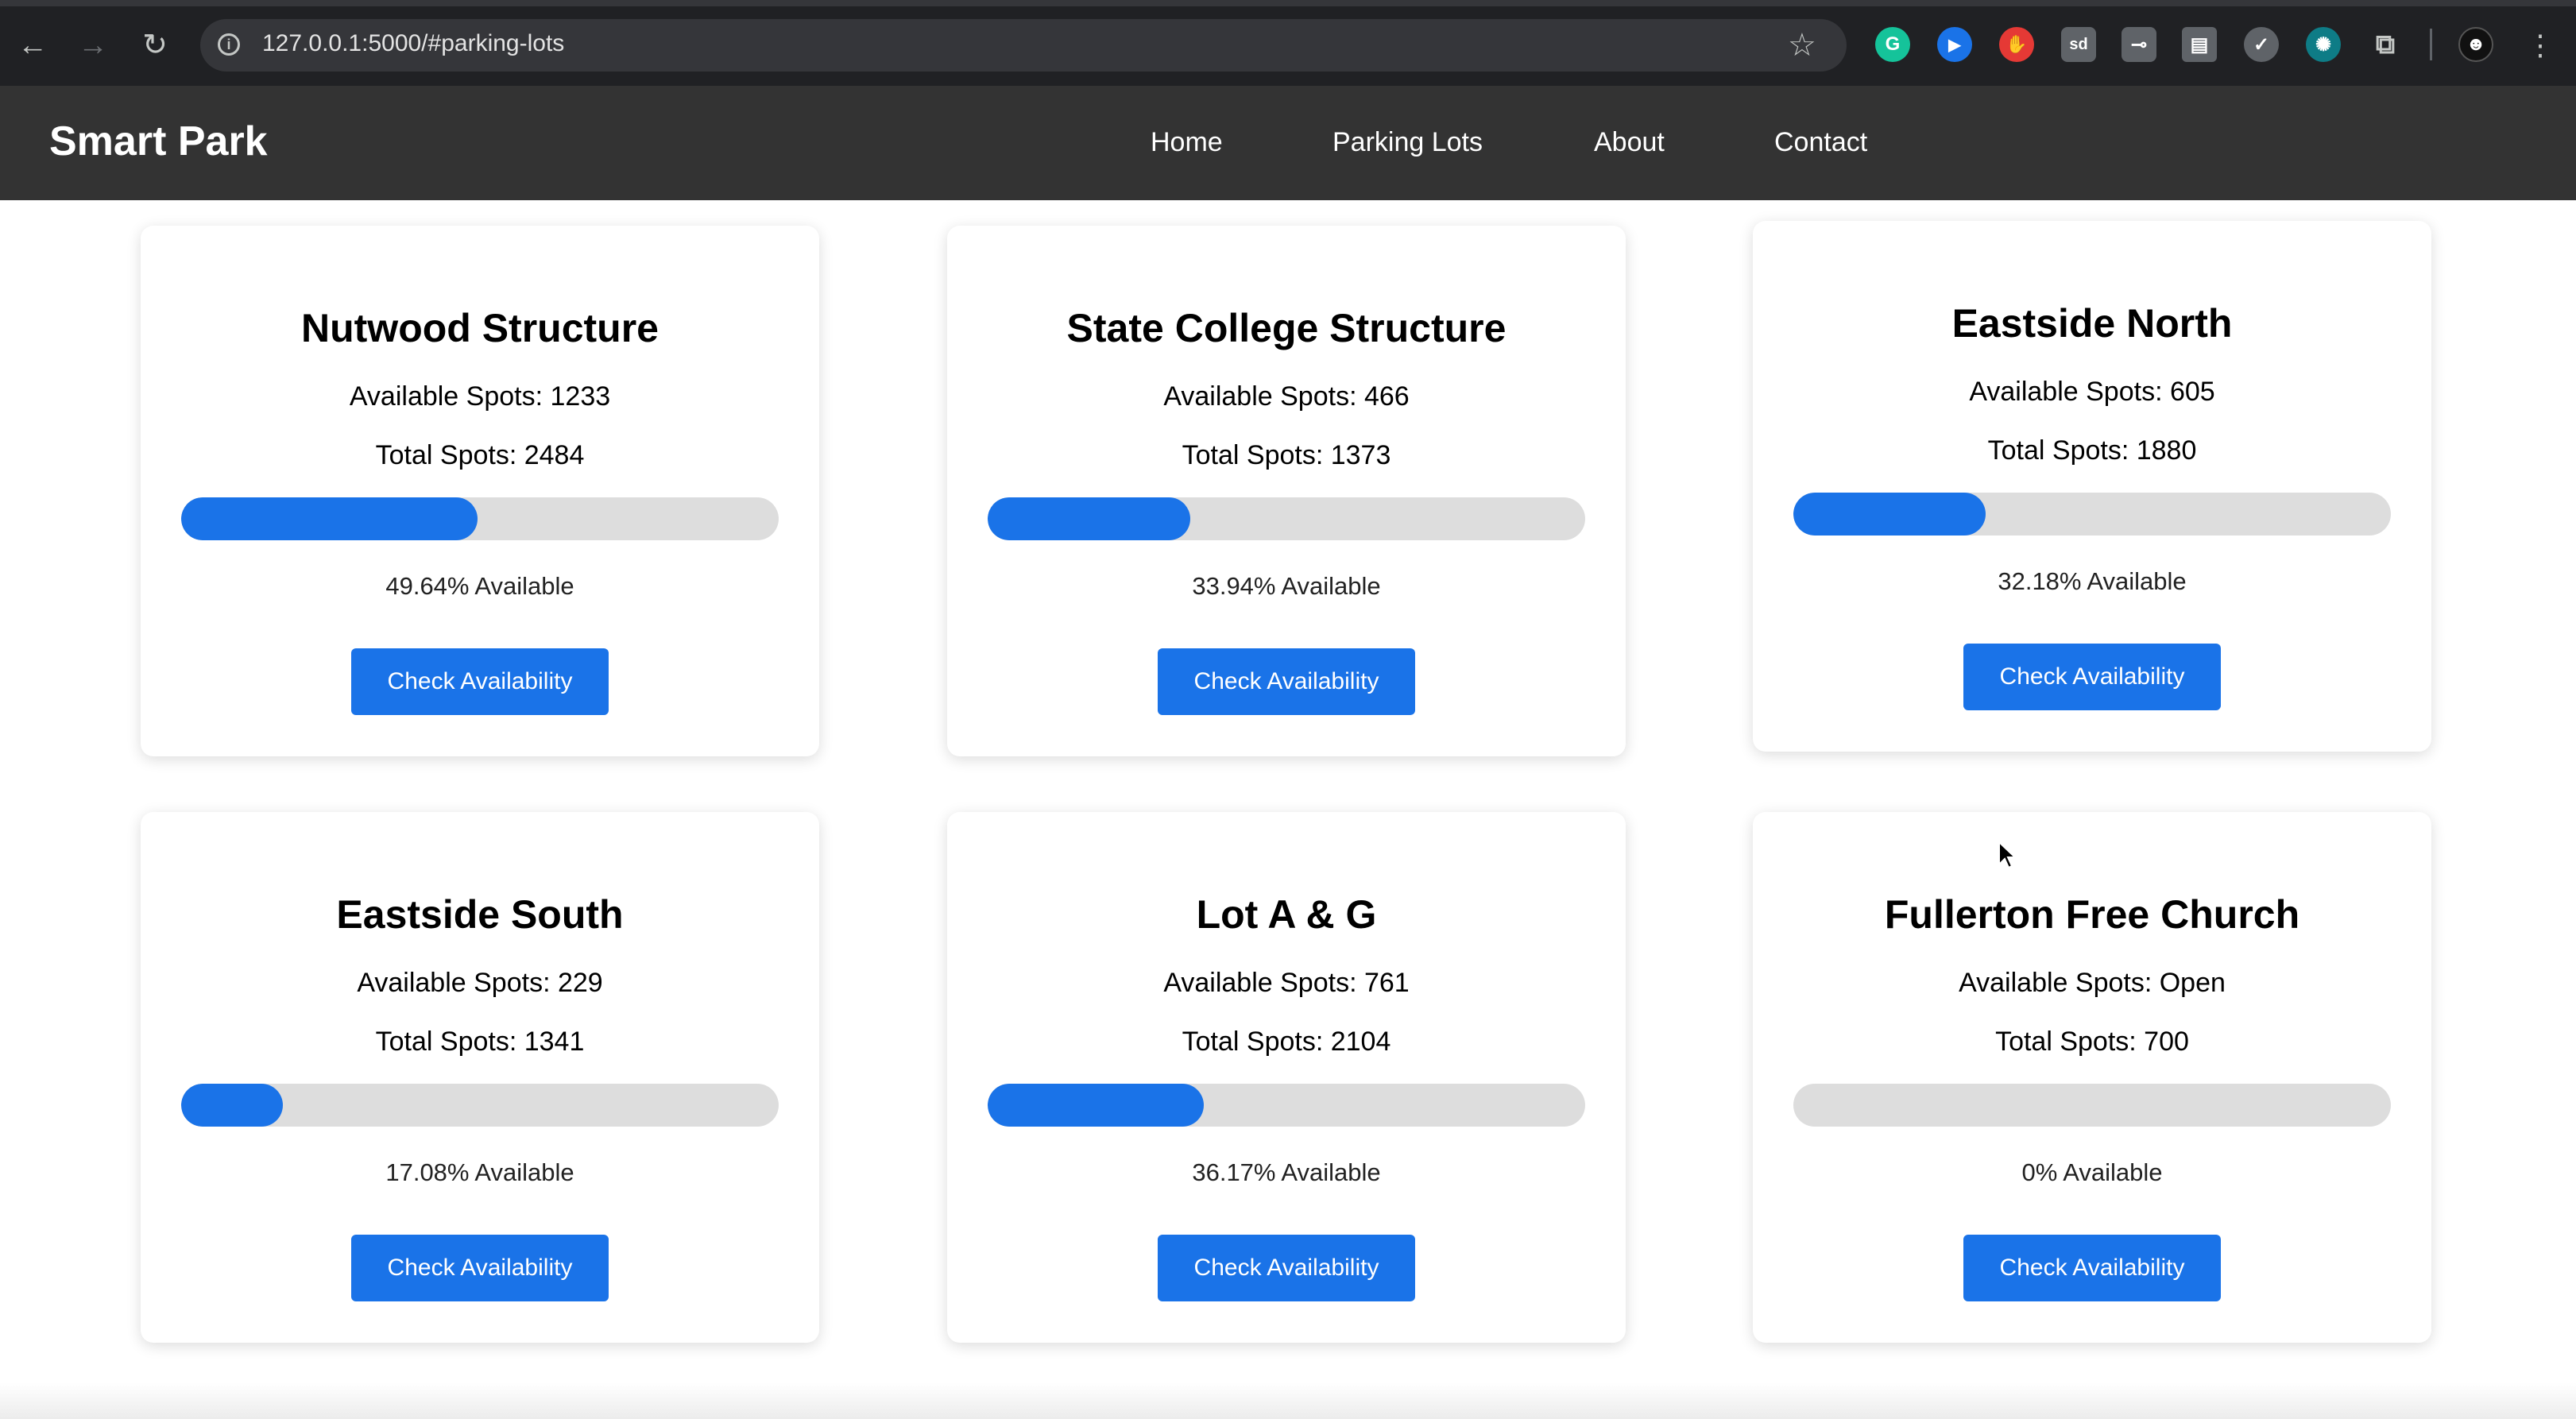 This screenshot has width=2576, height=1419. I want to click on lot-name: Eastside South, so click(480, 914).